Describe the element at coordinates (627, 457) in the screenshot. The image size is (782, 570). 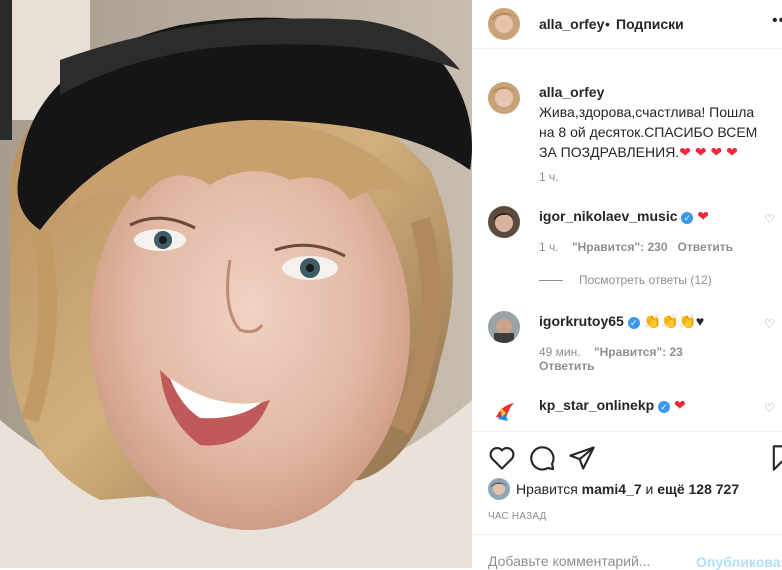
I see `post-actions` at that location.